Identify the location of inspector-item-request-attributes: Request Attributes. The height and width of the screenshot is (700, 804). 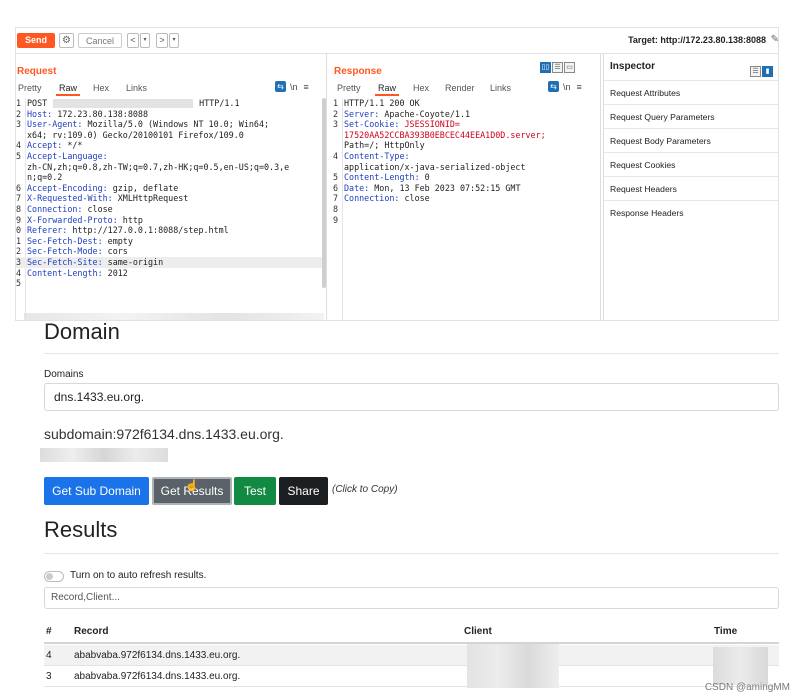
(691, 92).